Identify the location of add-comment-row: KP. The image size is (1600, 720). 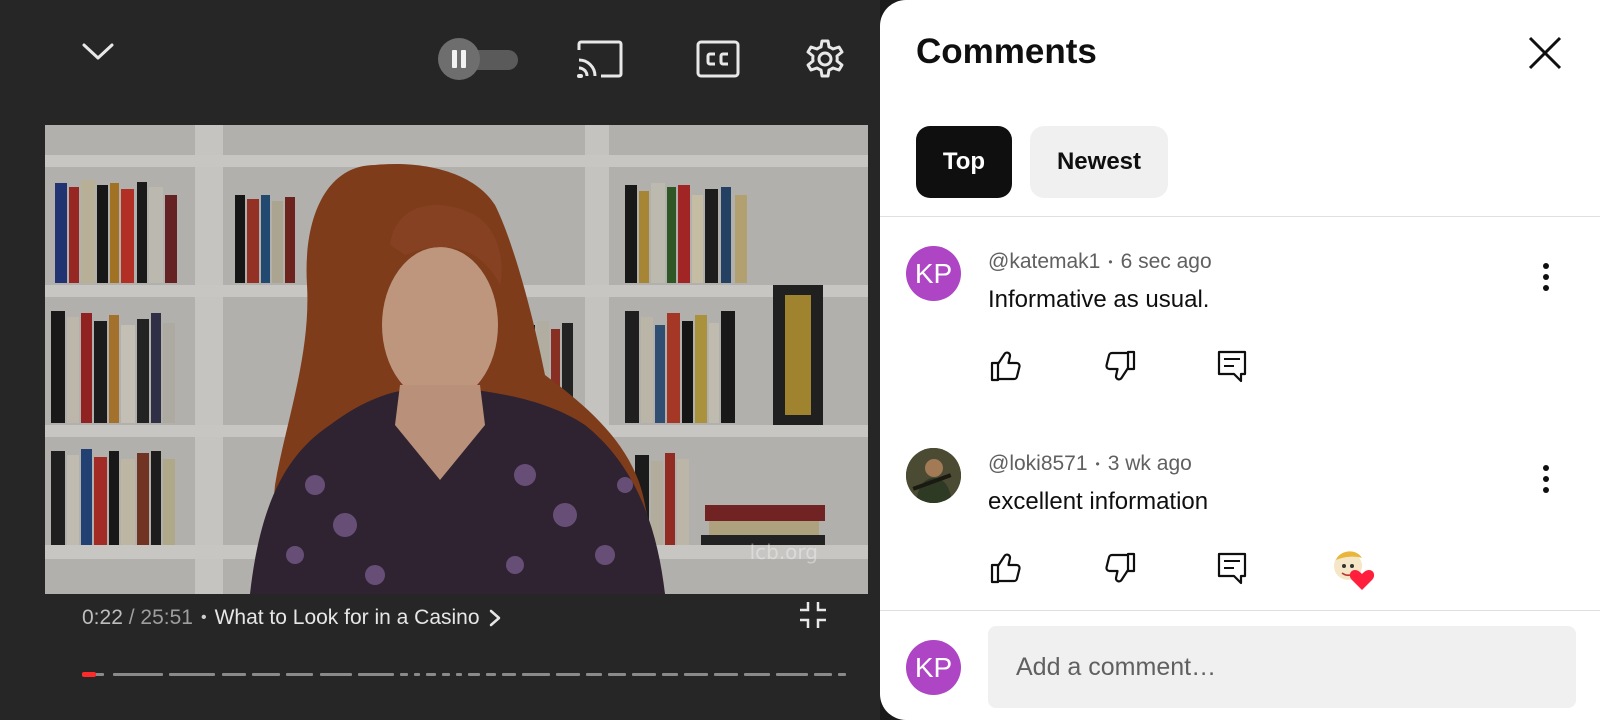
(1241, 667).